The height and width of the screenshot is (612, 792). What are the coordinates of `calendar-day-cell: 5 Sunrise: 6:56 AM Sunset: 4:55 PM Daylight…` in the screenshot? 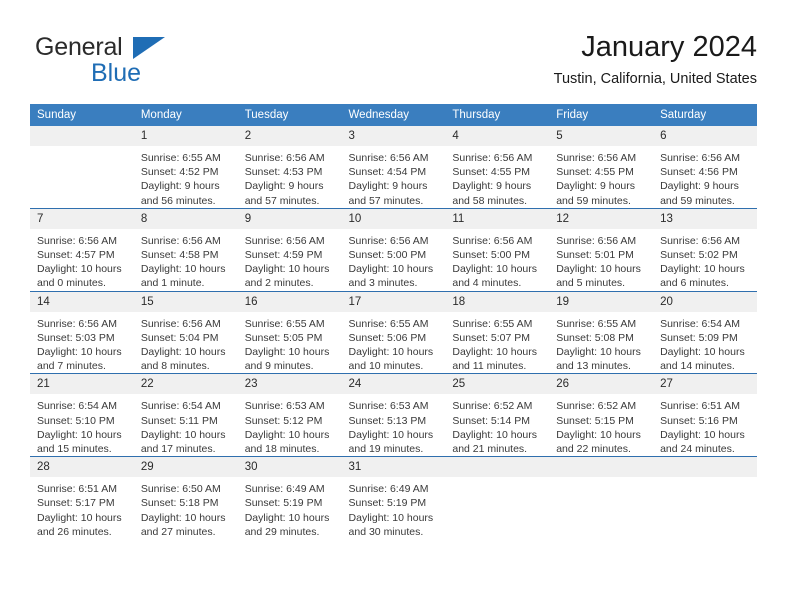 It's located at (601, 167).